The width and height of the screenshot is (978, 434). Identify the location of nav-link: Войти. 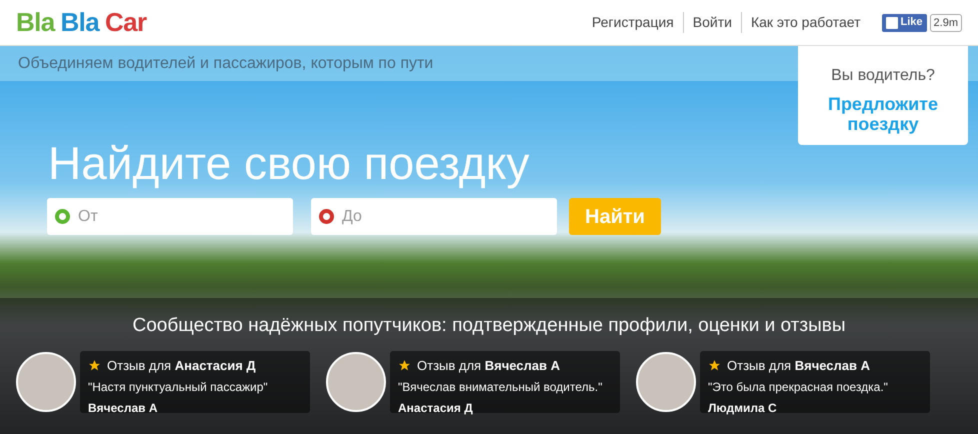
(711, 22).